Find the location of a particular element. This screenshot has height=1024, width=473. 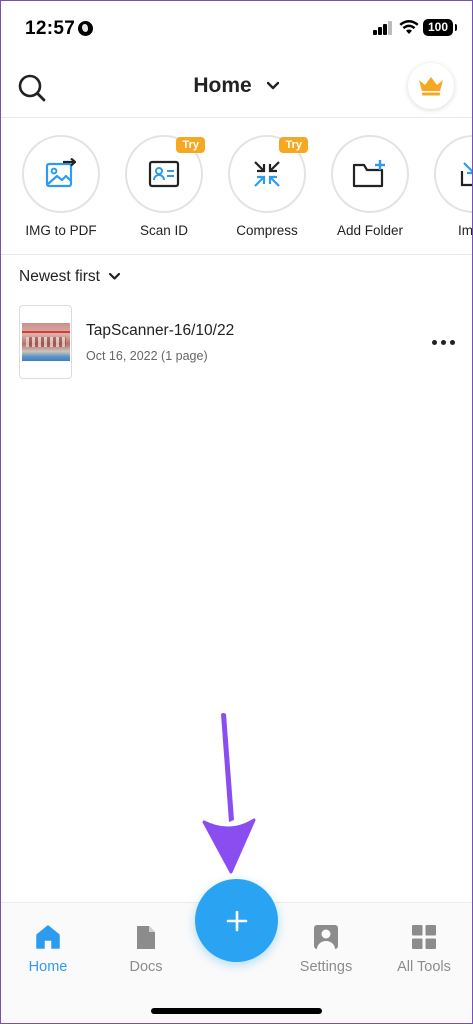

tab-label: All Tools is located at coordinates (424, 967).